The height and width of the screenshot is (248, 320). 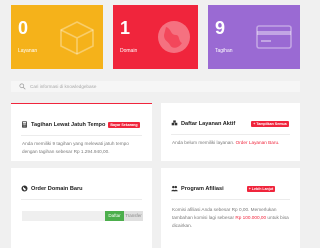 What do you see at coordinates (28, 51) in the screenshot?
I see `services-label: Layanan` at bounding box center [28, 51].